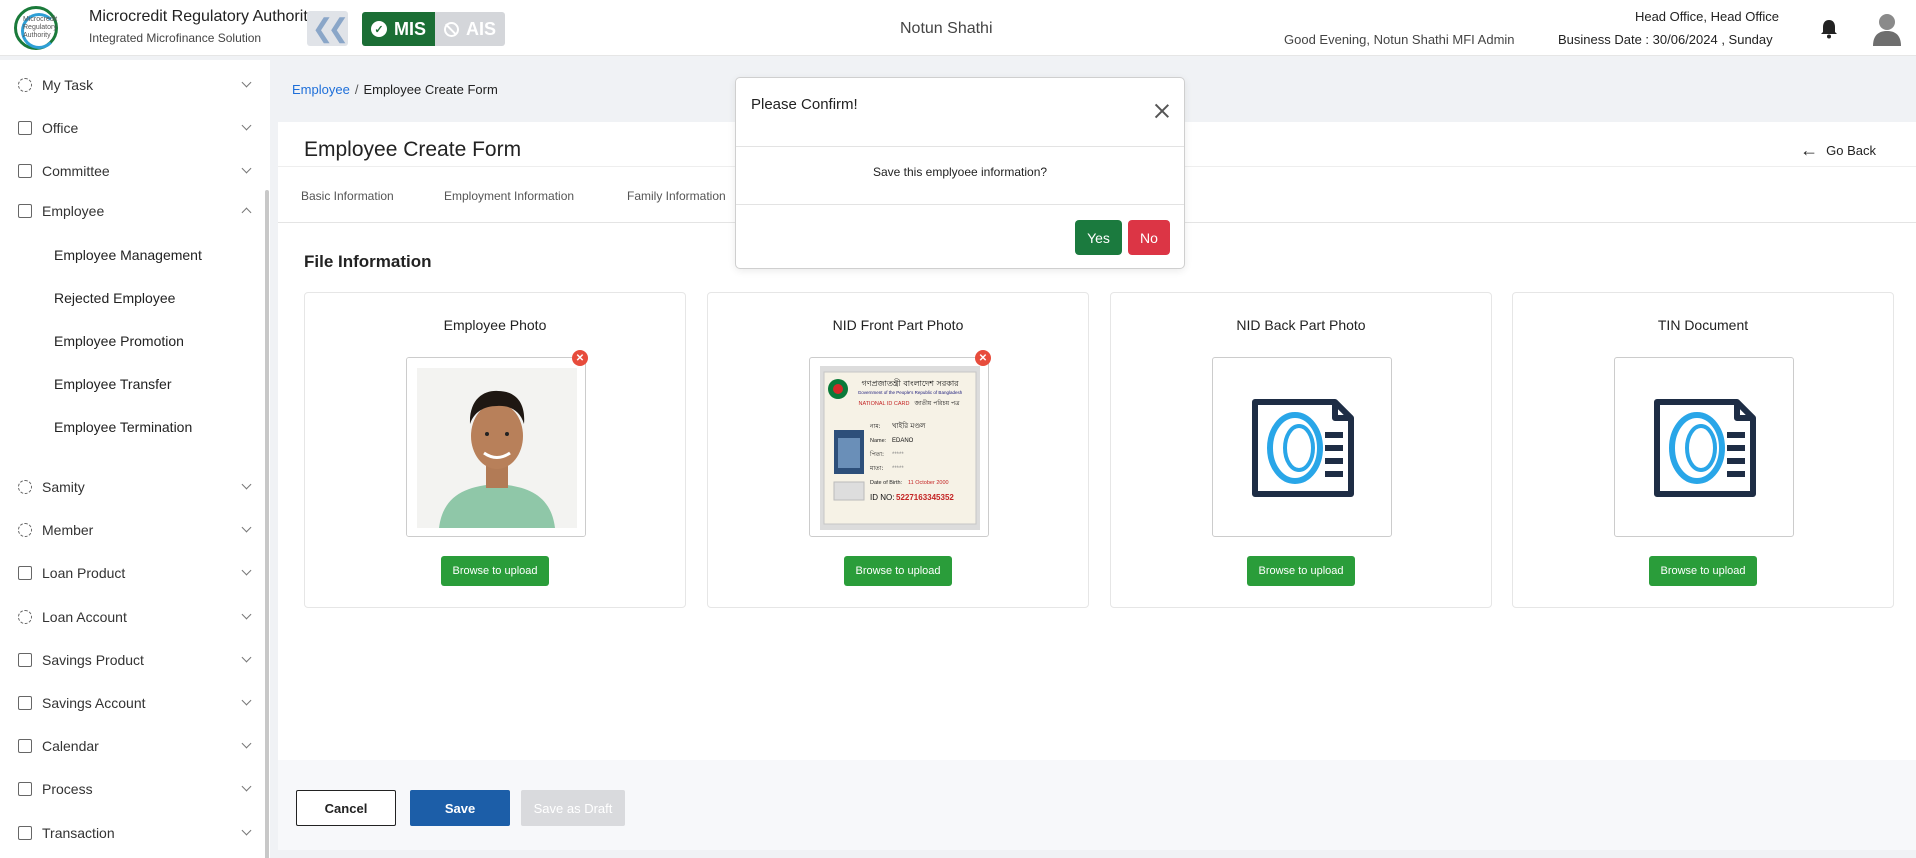 This screenshot has width=1916, height=858. What do you see at coordinates (1829, 29) in the screenshot?
I see `bell-icon` at bounding box center [1829, 29].